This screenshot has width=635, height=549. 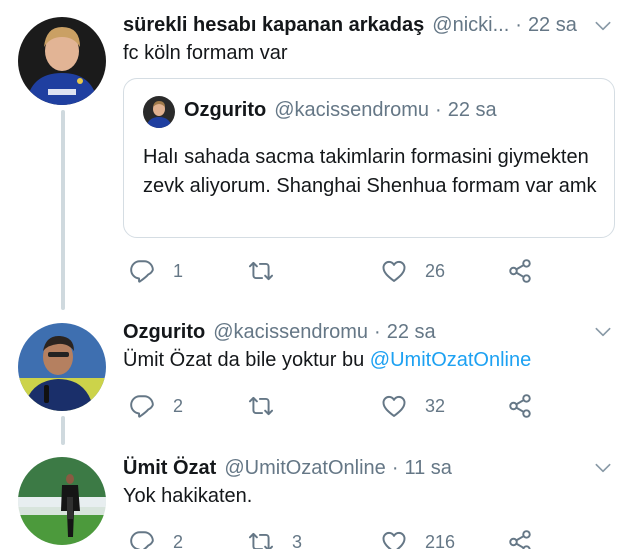 What do you see at coordinates (435, 405) in the screenshot?
I see `like-count: 32` at bounding box center [435, 405].